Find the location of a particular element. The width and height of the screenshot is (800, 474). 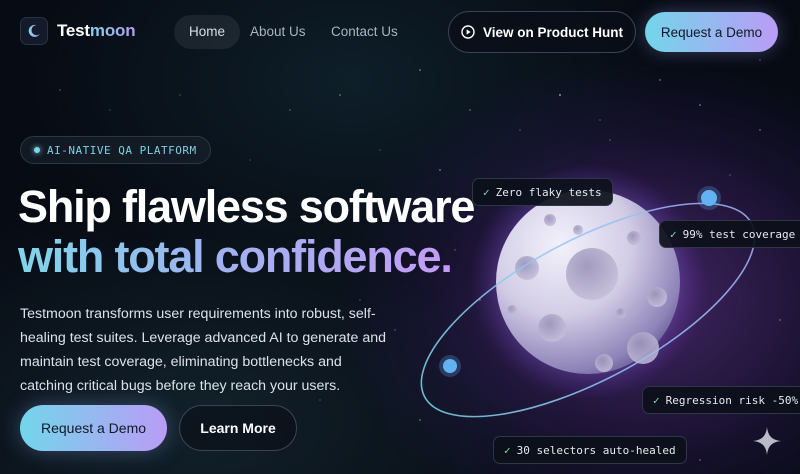

orbit-tag-zero-flaky: ✓ Zero flaky tests is located at coordinates (542, 192).